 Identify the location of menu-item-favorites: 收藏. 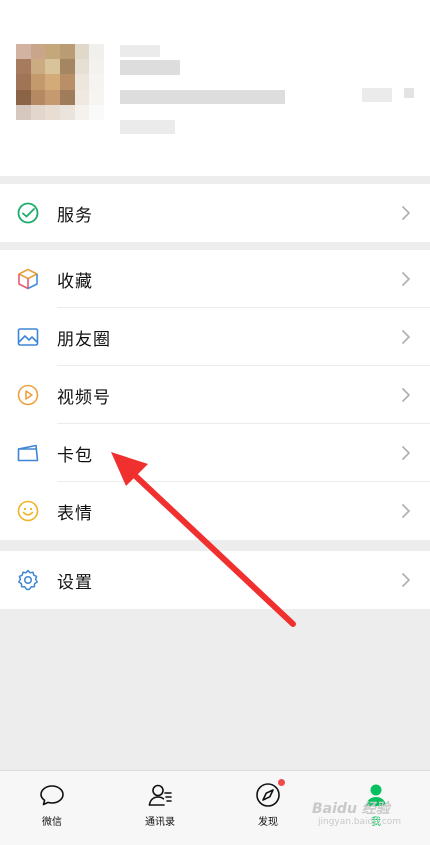
(215, 279).